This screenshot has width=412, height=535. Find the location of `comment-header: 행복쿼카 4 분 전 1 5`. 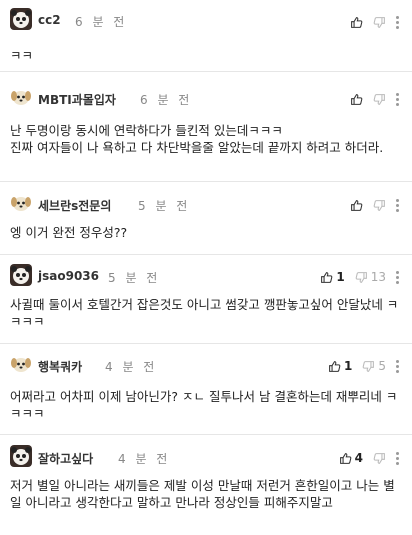

comment-header: 행복쿼카 4 분 전 1 5 is located at coordinates (206, 360).